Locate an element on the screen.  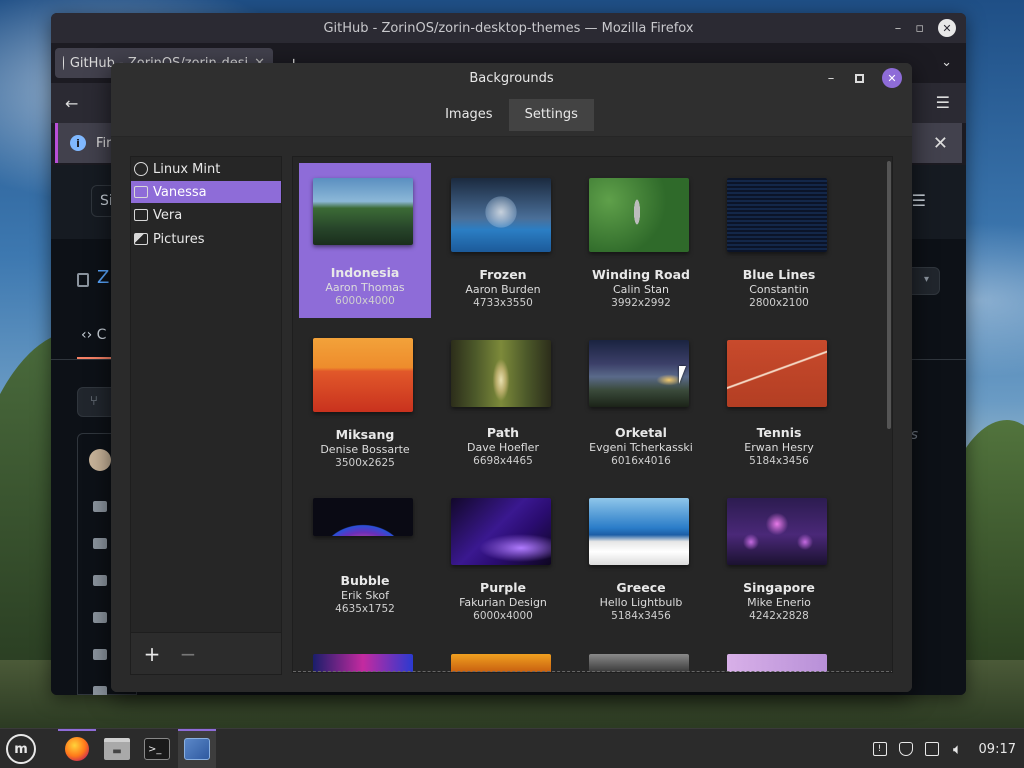
wallpaper-item-blue-lines: Blue Lines Constantin 2800x2100 is located at coordinates (779, 240).